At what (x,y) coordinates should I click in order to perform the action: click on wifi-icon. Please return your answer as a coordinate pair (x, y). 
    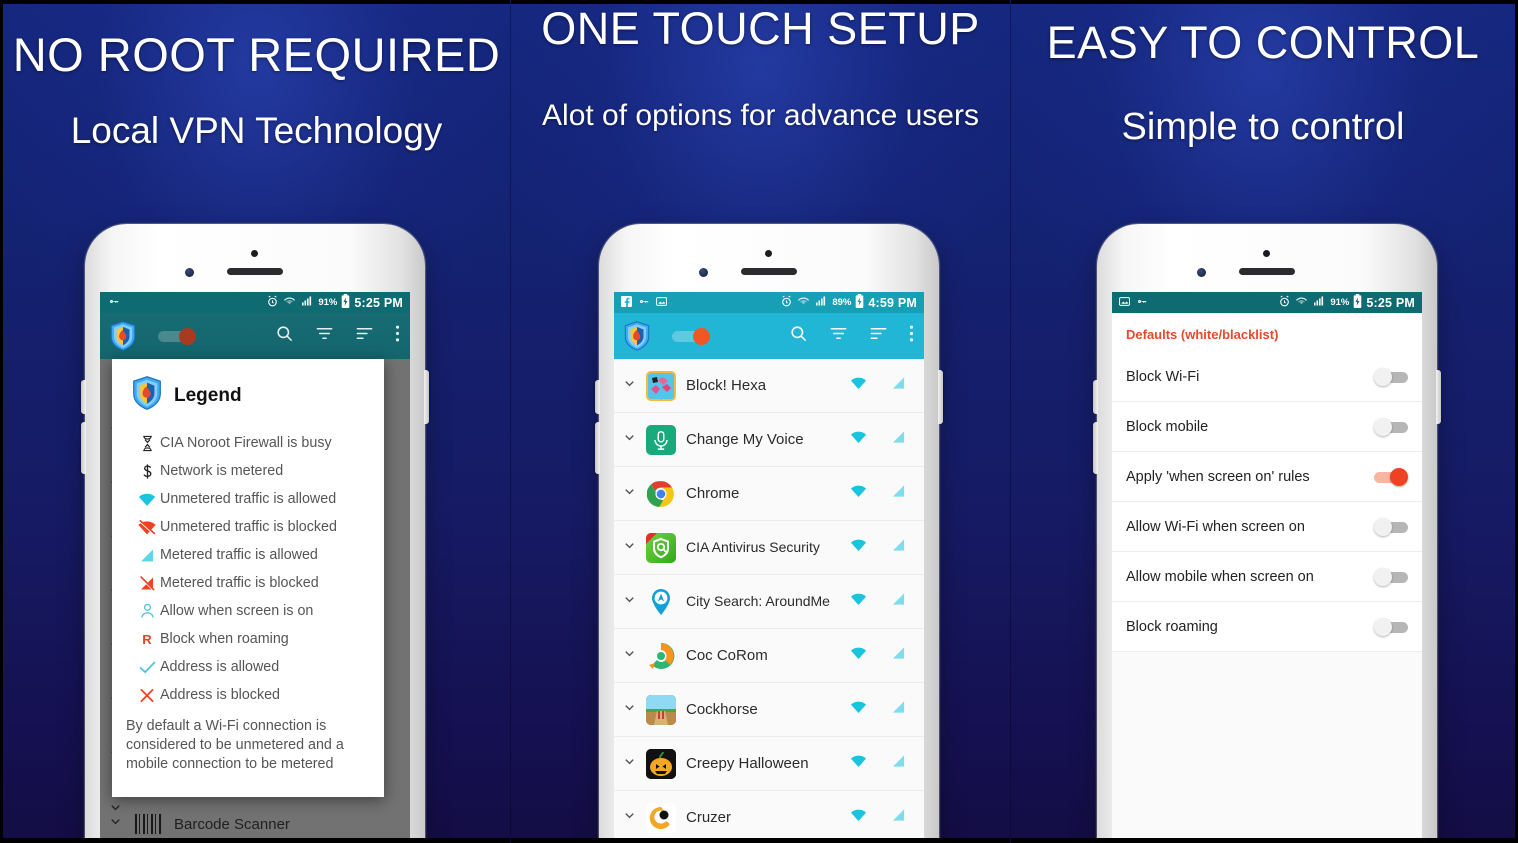
    Looking at the image, I should click on (289, 302).